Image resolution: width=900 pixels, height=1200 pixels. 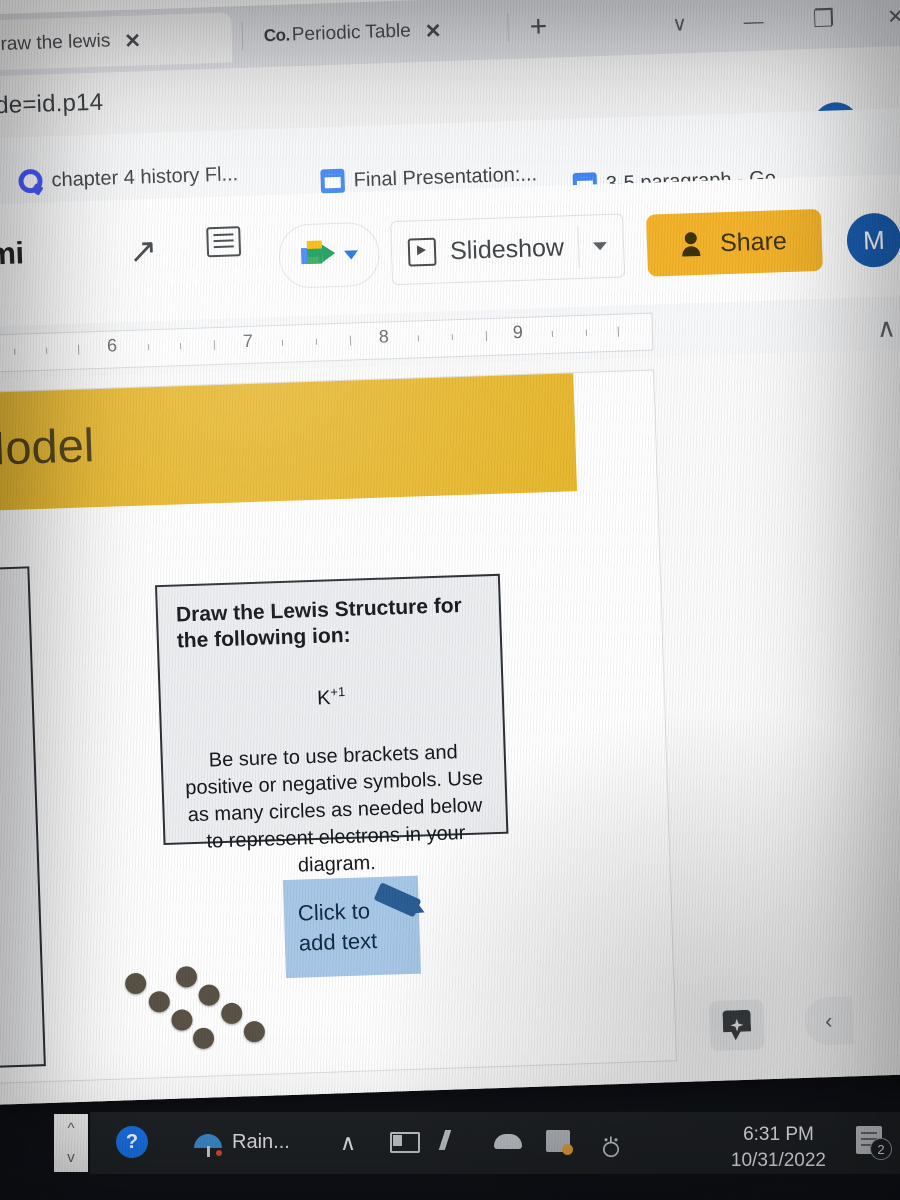 What do you see at coordinates (578, 246) in the screenshot?
I see `divider` at bounding box center [578, 246].